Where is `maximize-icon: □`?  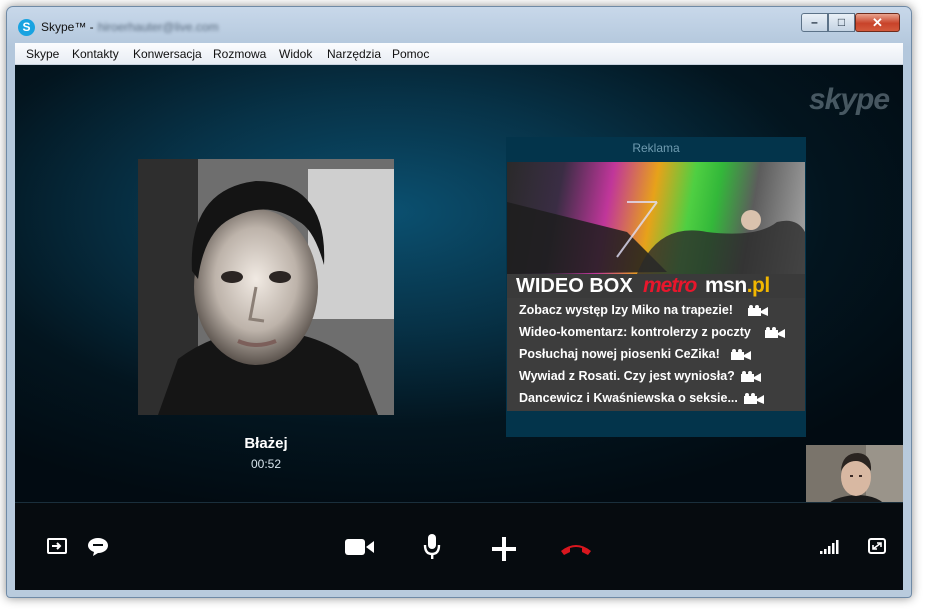 maximize-icon: □ is located at coordinates (841, 22).